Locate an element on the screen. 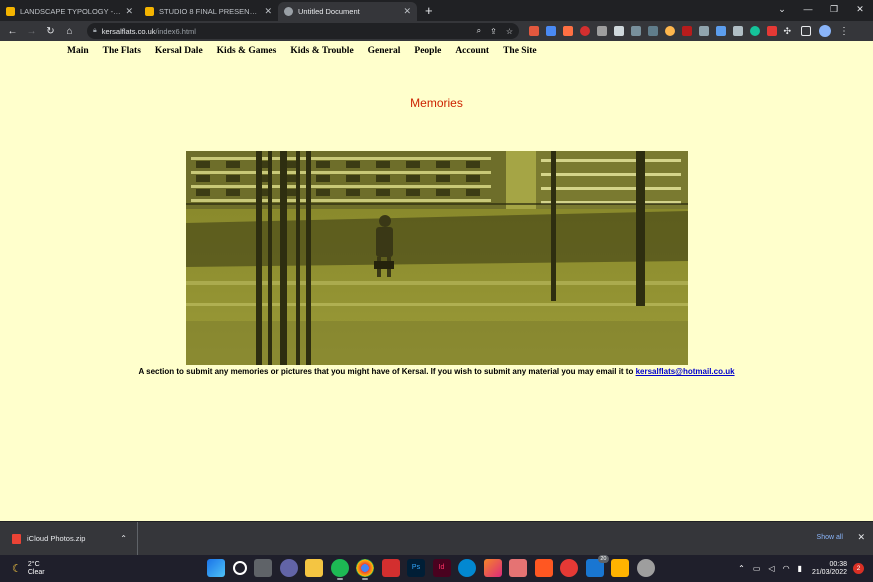 The image size is (873, 582). weather-desc: Clear is located at coordinates (36, 572).